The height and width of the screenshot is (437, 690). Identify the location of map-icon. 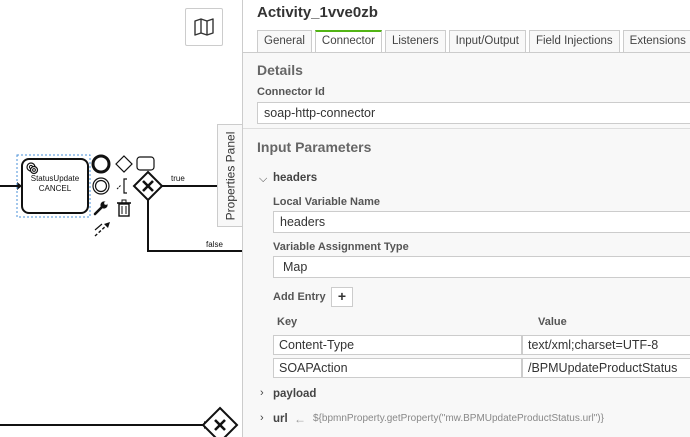
(204, 27).